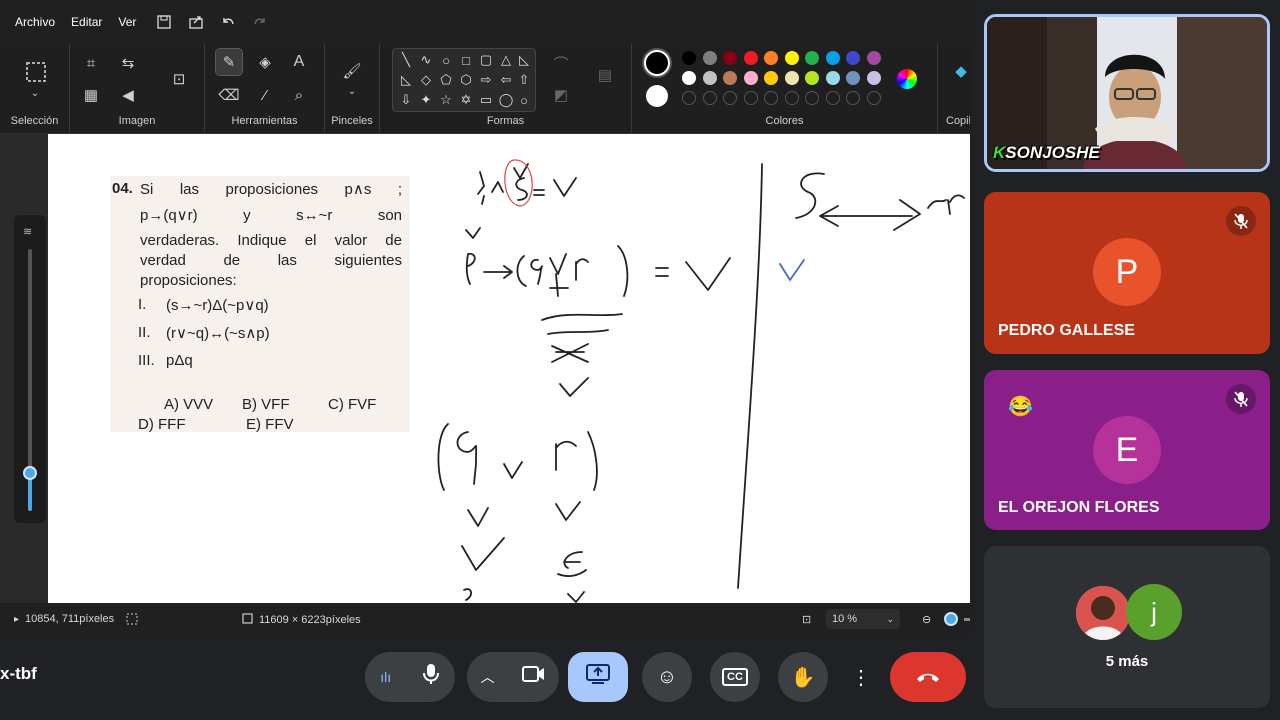 This screenshot has height=720, width=1280. What do you see at coordinates (486, 80) in the screenshot?
I see `right-arrow-shape-icon: ⇨` at bounding box center [486, 80].